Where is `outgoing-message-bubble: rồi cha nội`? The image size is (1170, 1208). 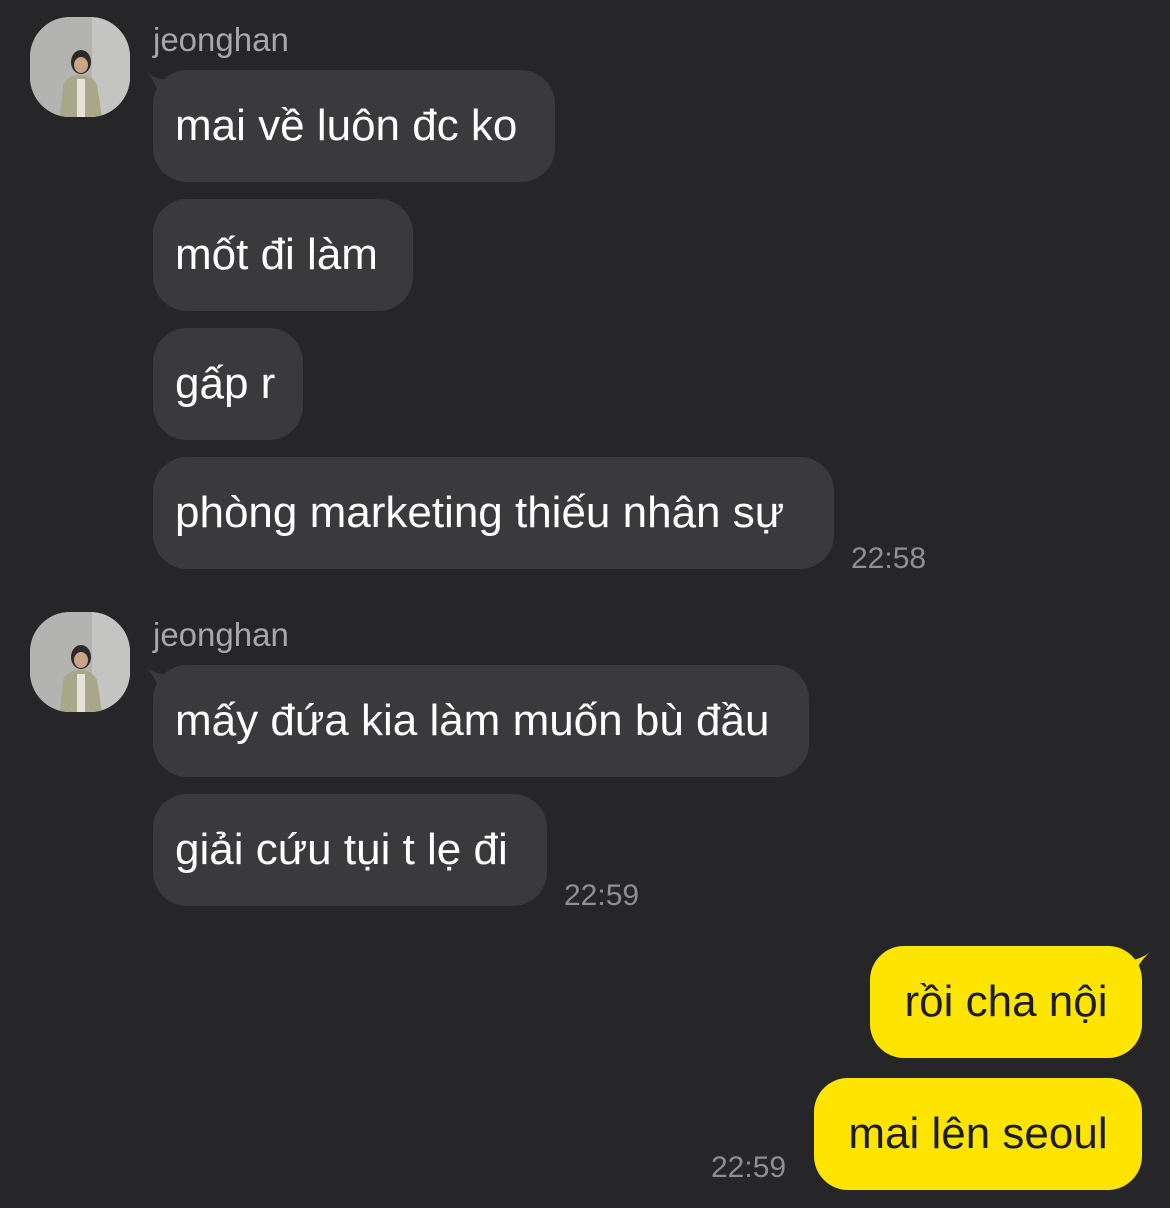
outgoing-message-bubble: rồi cha nội is located at coordinates (1006, 1002).